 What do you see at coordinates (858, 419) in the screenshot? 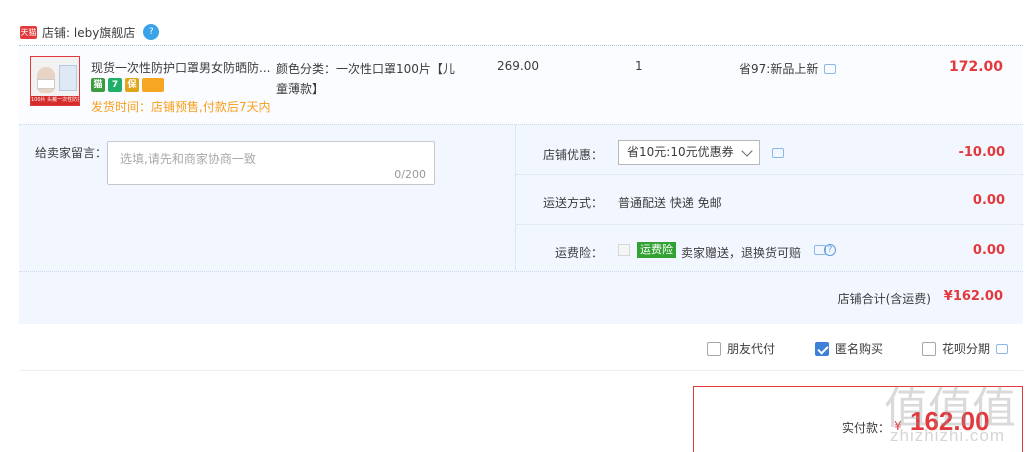
I see `payment-summary-box: 实付款： ¥ 162.00` at bounding box center [858, 419].